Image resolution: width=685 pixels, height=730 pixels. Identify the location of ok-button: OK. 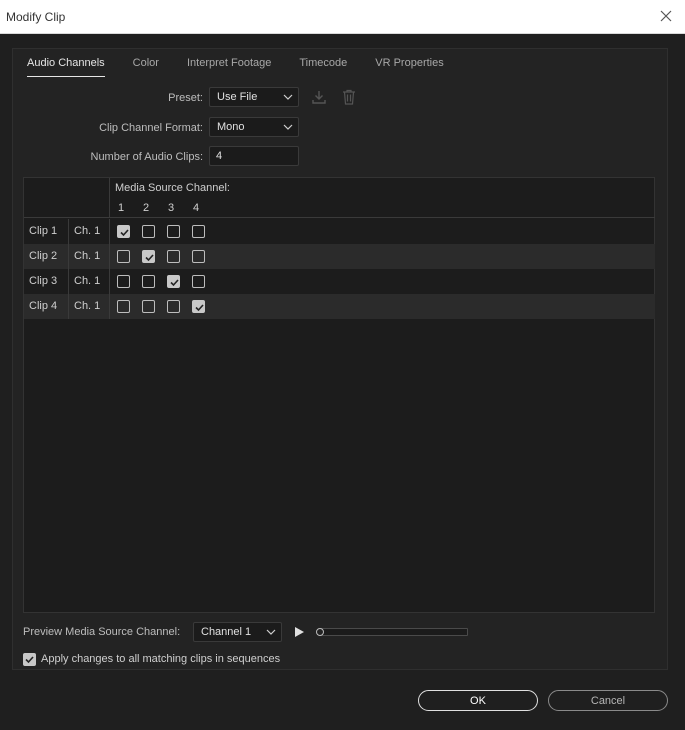
(478, 700).